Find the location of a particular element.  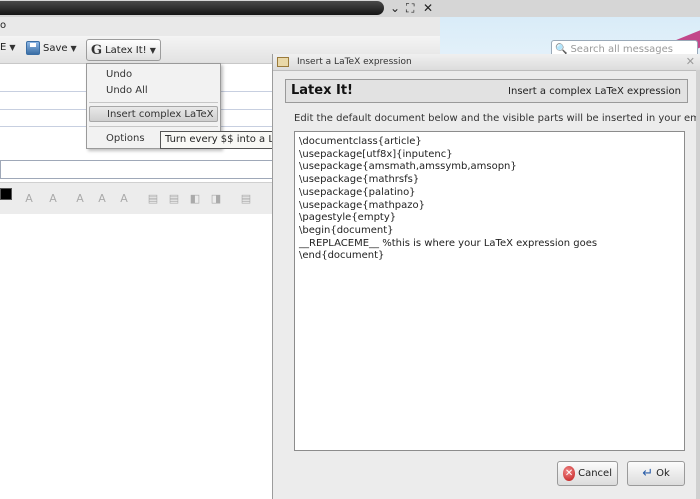

toolbar-partial-button: E ▼ is located at coordinates (7, 47).